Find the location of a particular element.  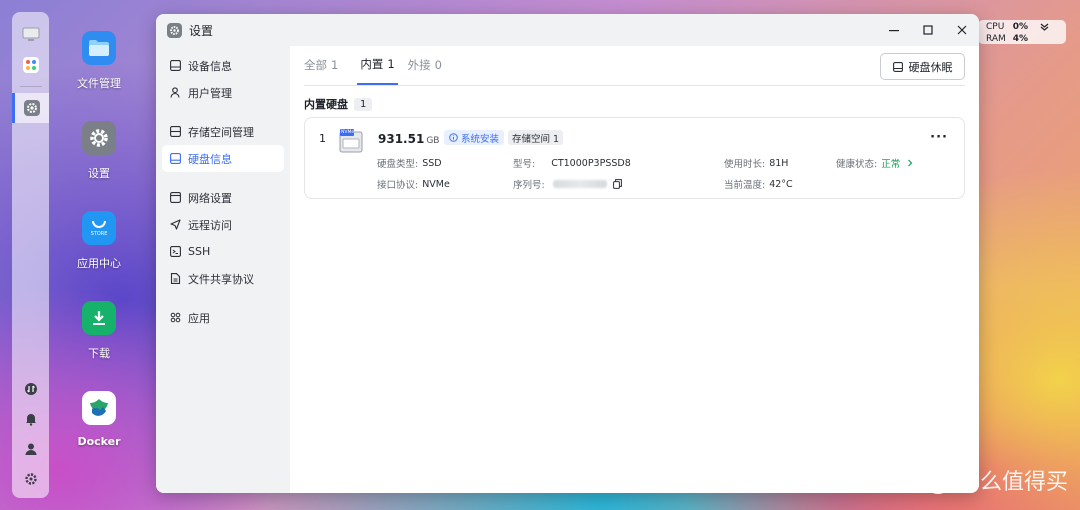

disk-temperature-field: 当前温度: 42°C is located at coordinates (758, 184).